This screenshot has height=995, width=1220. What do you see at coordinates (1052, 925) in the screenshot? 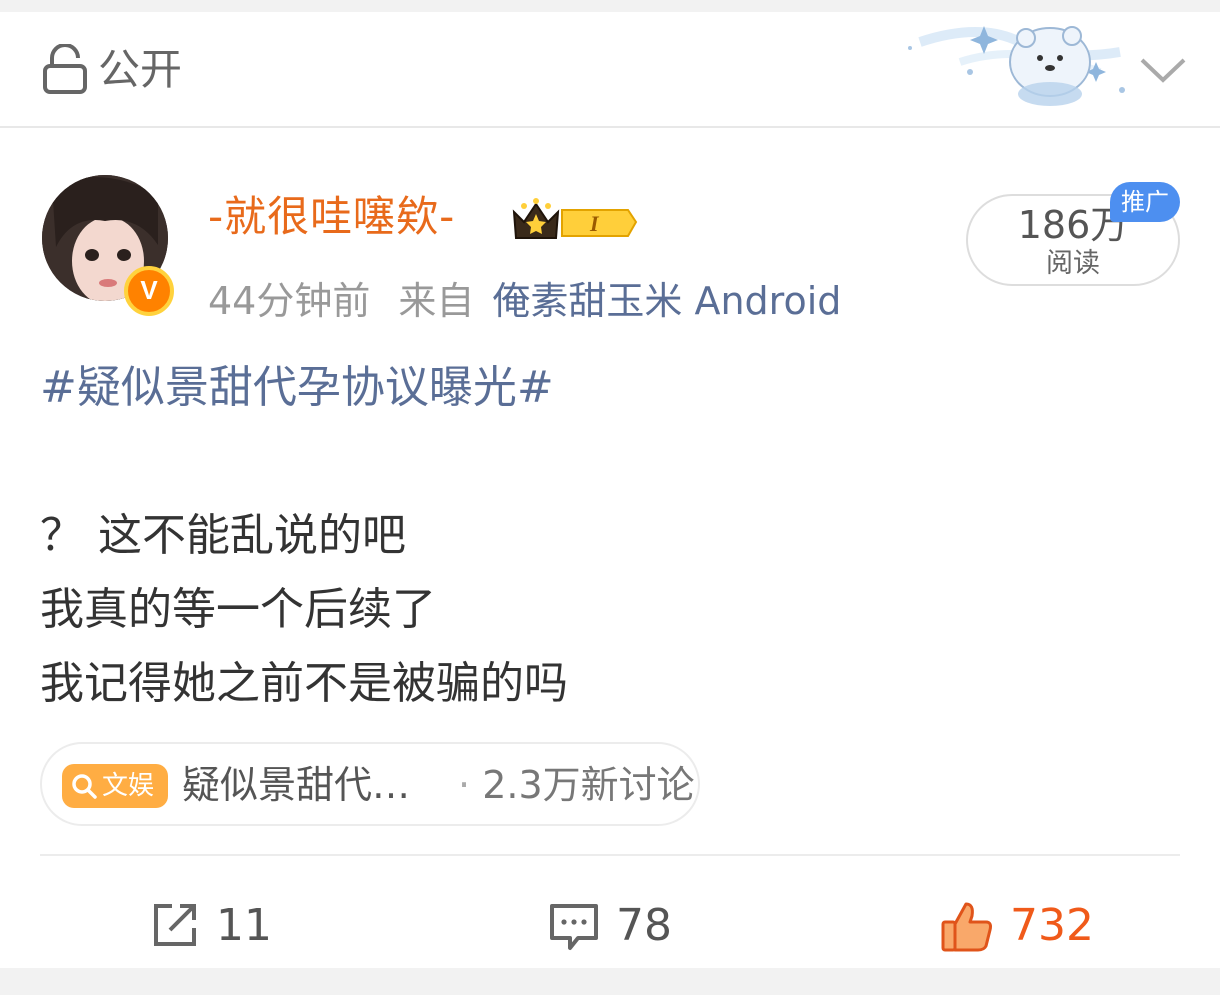
I see `like-count: 732` at bounding box center [1052, 925].